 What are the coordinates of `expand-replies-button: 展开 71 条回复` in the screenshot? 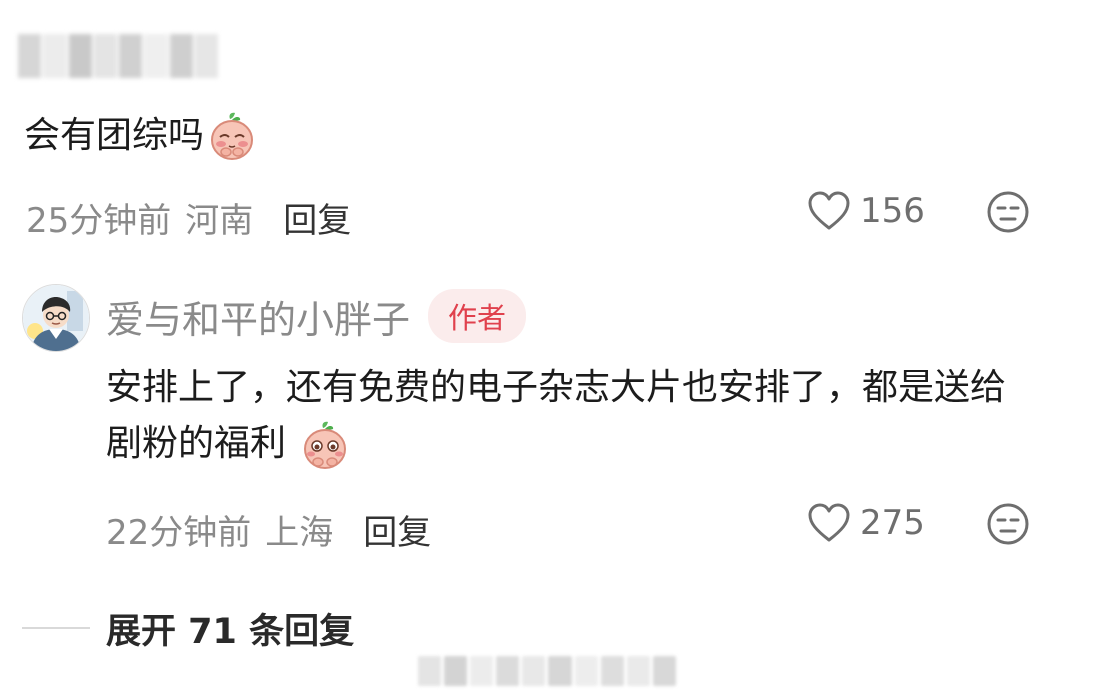 It's located at (188, 628).